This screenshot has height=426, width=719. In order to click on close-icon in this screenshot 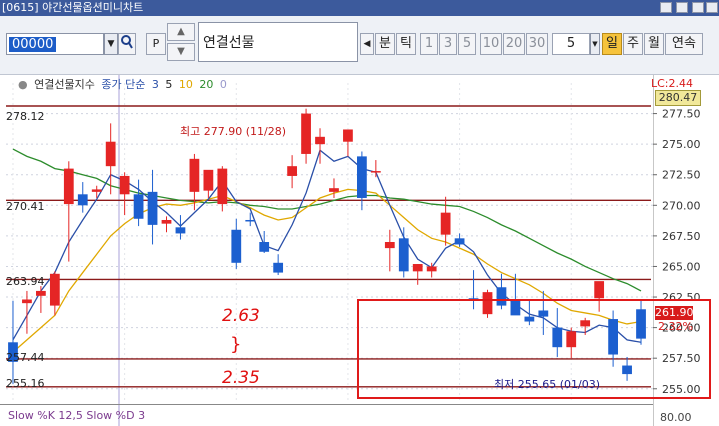, I will do `click(712, 7)`.